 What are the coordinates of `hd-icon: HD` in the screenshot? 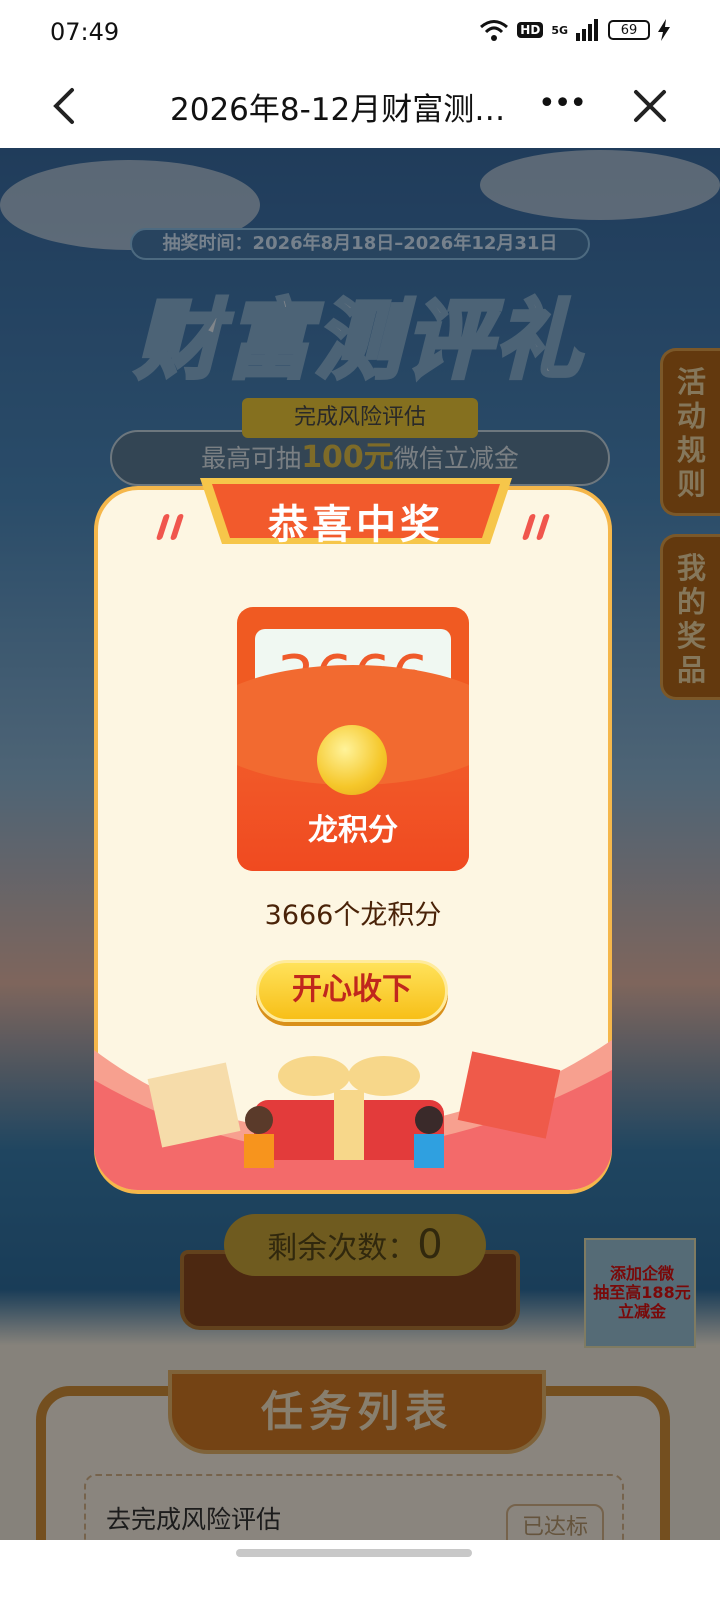 It's located at (530, 30).